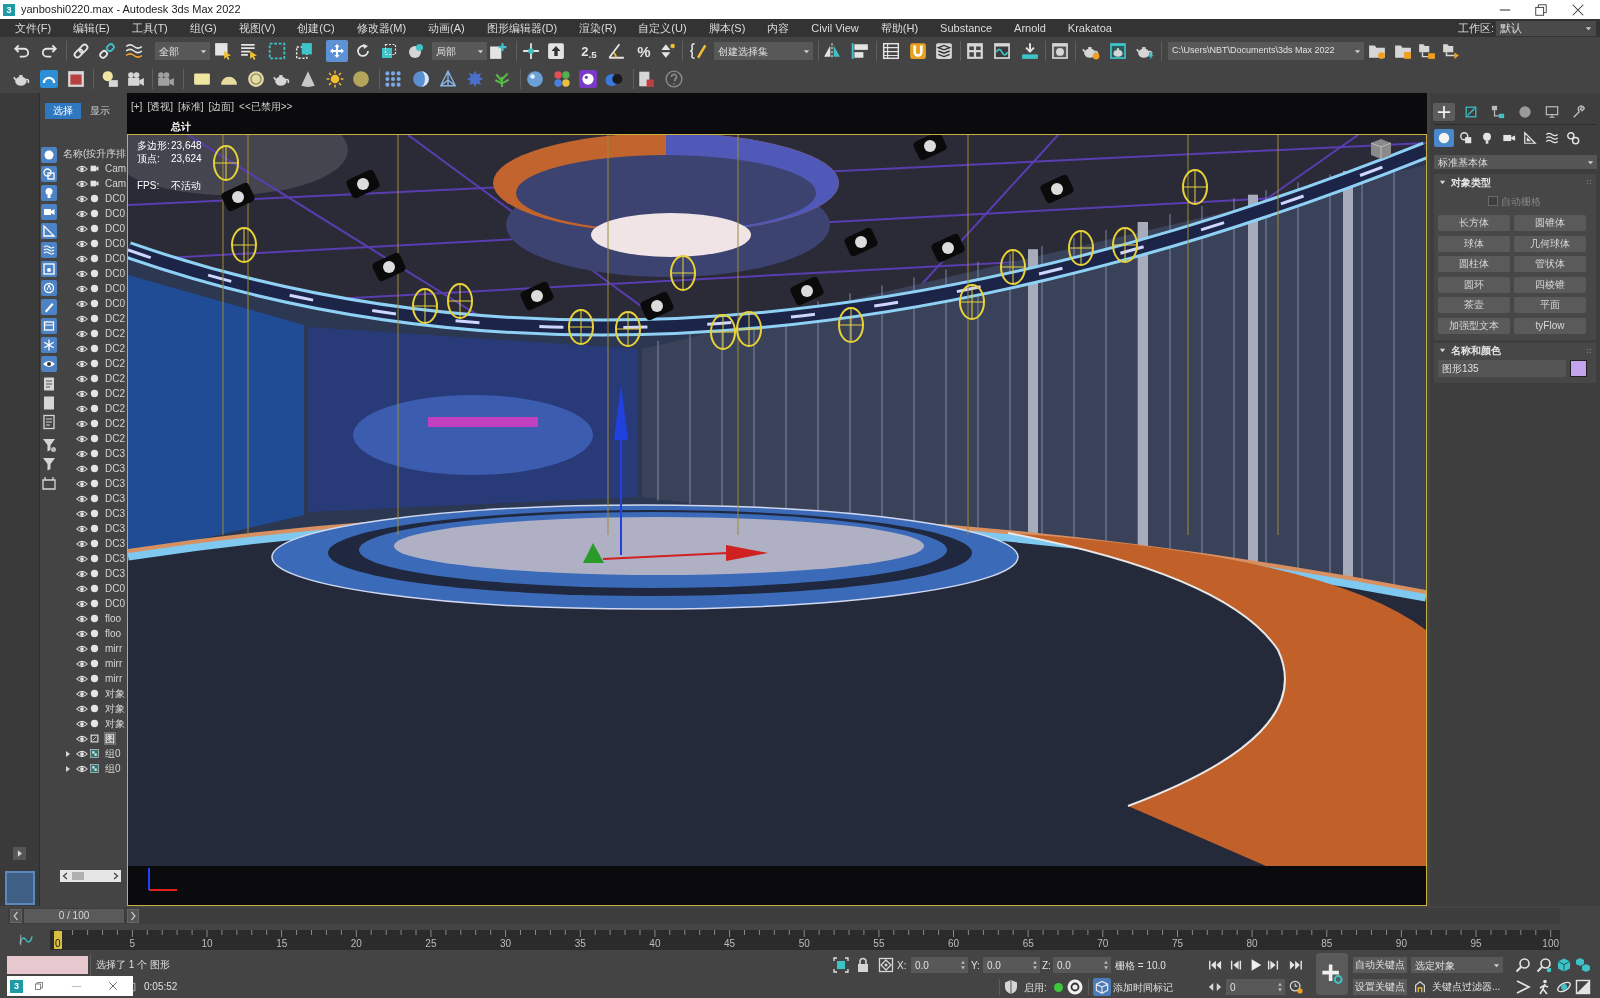 The height and width of the screenshot is (998, 1600). Describe the element at coordinates (335, 79) in the screenshot. I see `sun-icon` at that location.